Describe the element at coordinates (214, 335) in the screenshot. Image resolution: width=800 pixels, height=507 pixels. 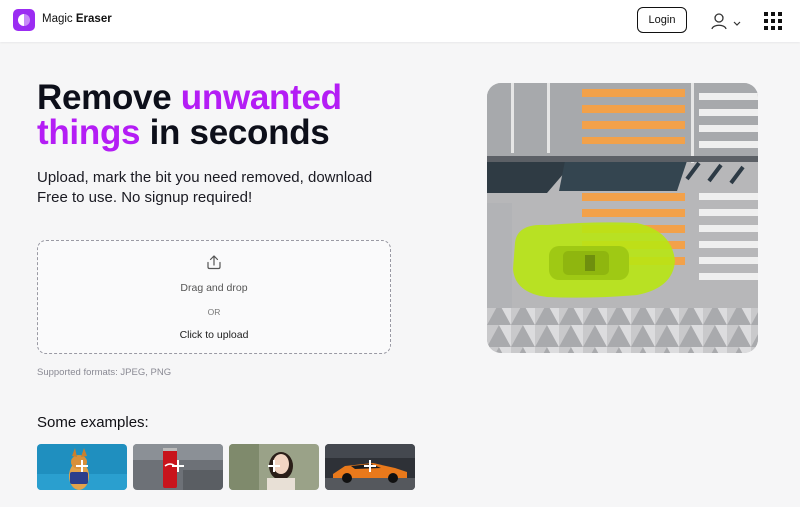
I see `click-to-upload-link: Click to upload` at that location.